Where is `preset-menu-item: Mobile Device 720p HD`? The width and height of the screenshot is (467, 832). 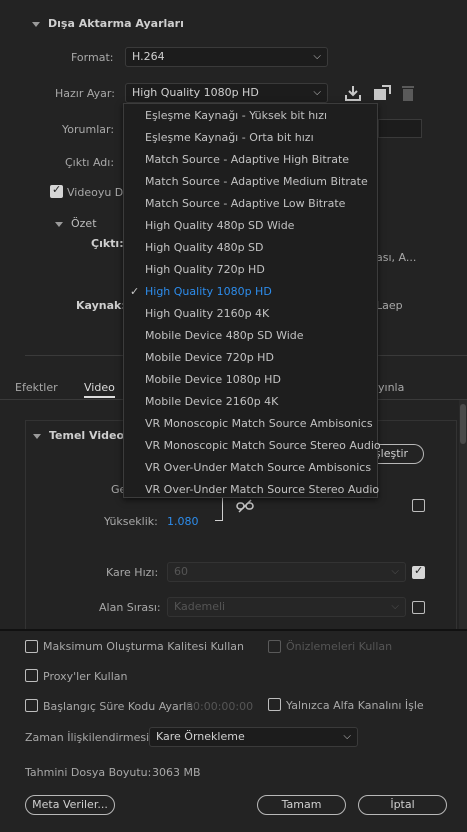 preset-menu-item: Mobile Device 720p HD is located at coordinates (209, 357).